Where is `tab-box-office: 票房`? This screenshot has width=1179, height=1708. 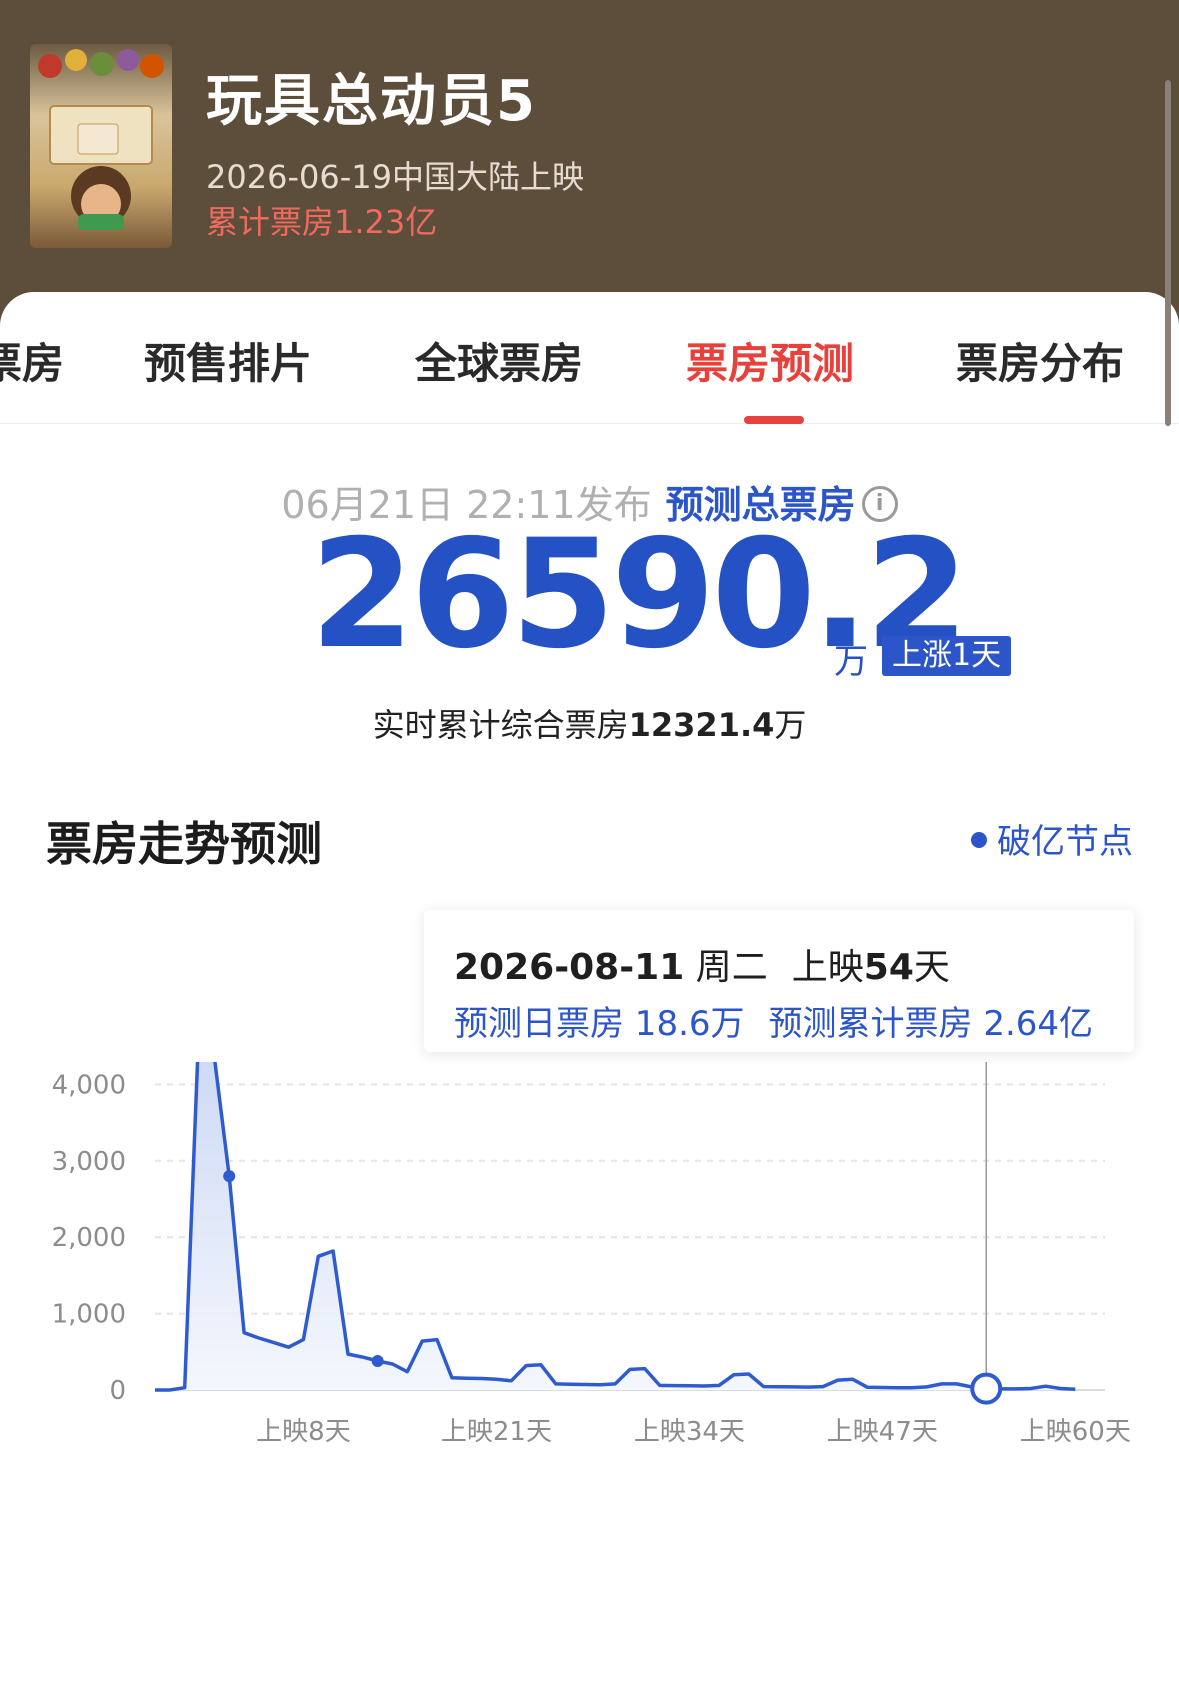
tab-box-office: 票房 is located at coordinates (32, 360).